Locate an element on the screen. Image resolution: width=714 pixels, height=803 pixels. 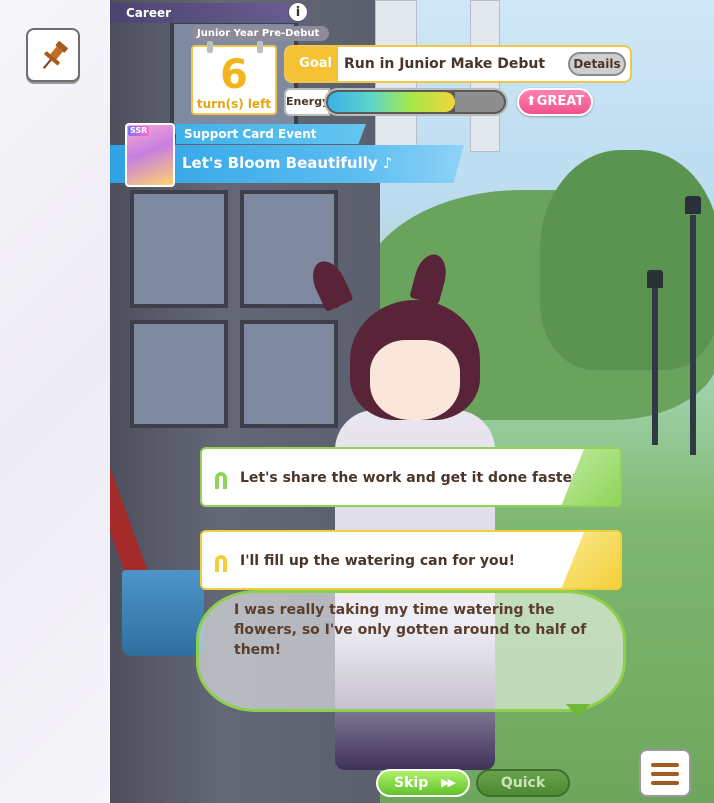
career-label: Career is located at coordinates (210, 13).